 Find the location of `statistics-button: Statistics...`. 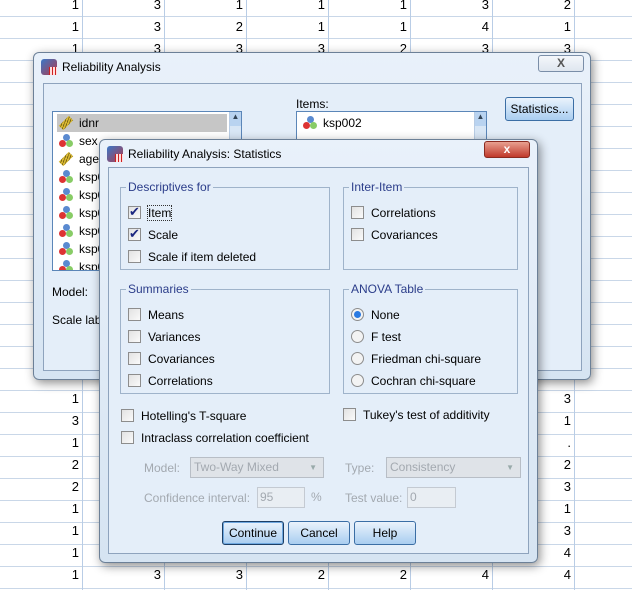

statistics-button: Statistics... is located at coordinates (539, 109).